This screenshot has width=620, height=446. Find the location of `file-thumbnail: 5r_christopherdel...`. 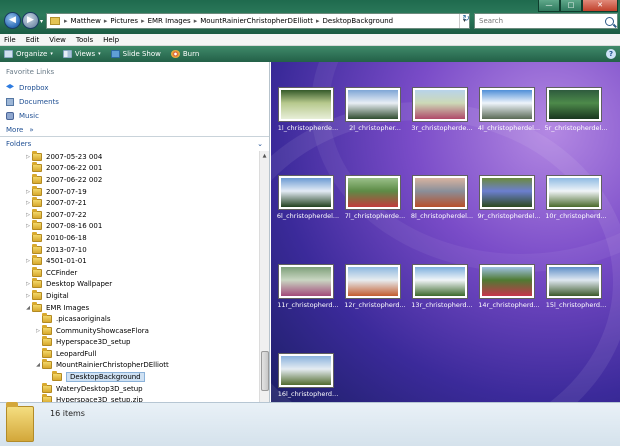

file-thumbnail: 5r_christopherdel... is located at coordinates (576, 110).